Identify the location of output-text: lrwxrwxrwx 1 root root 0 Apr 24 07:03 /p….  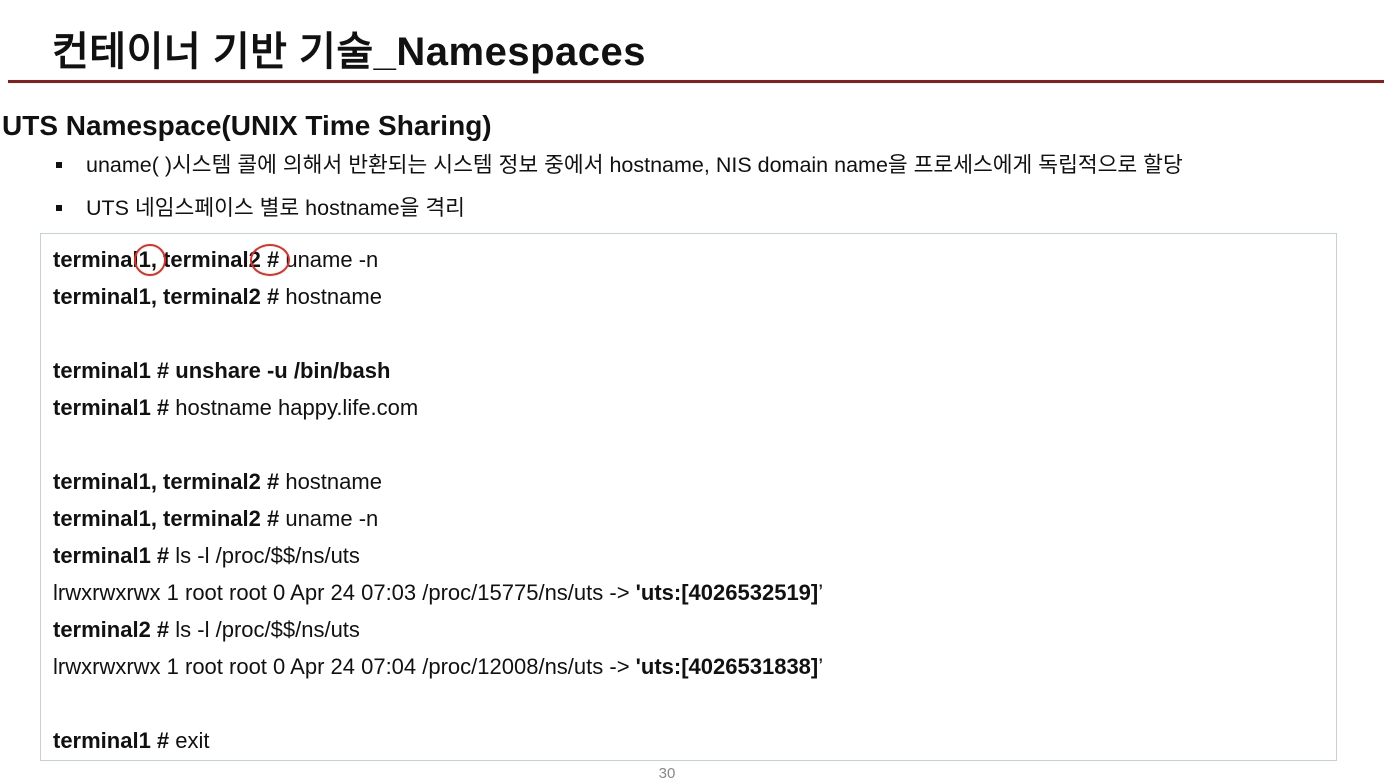
(344, 592).